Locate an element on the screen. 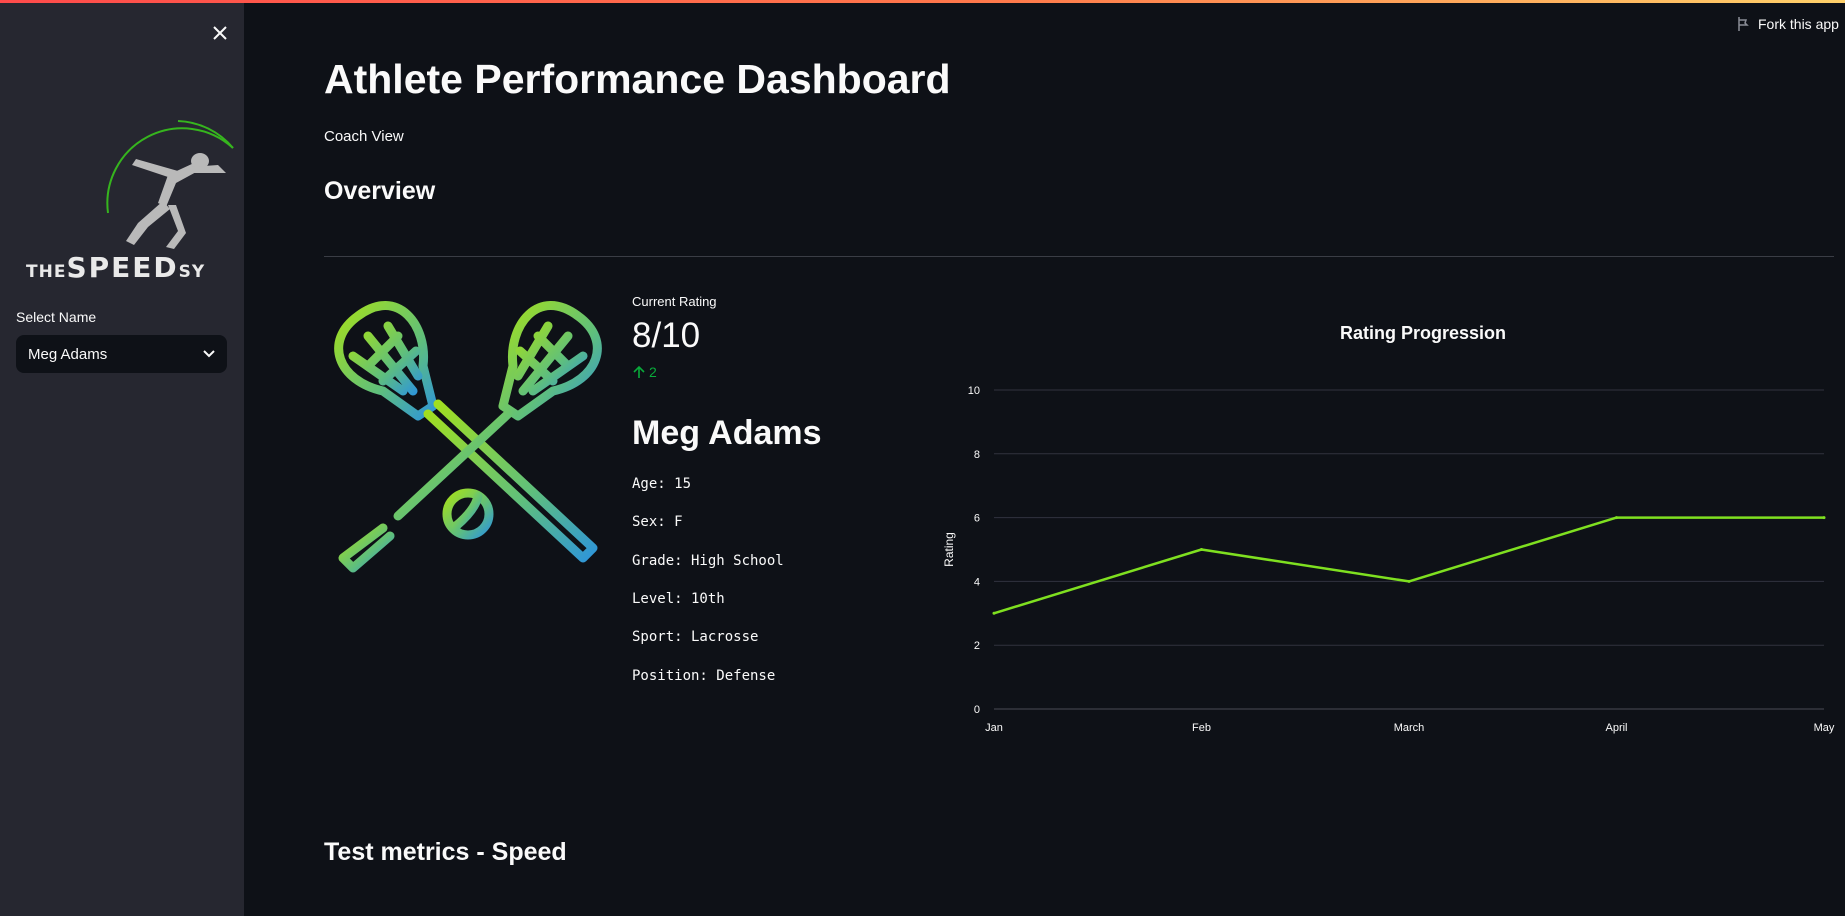  chart-title: Rating Progression is located at coordinates (1423, 333).